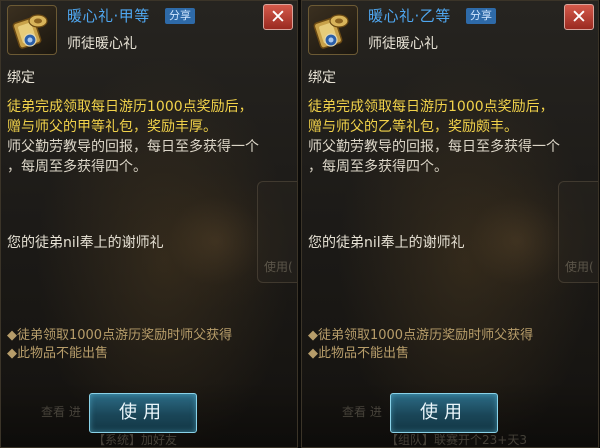  I want to click on item-description-gold: 徒弟完成领取每日游历1000点奖励后， 赠与师父的甲等礼包，奖励丰厚。, so click(151, 117).